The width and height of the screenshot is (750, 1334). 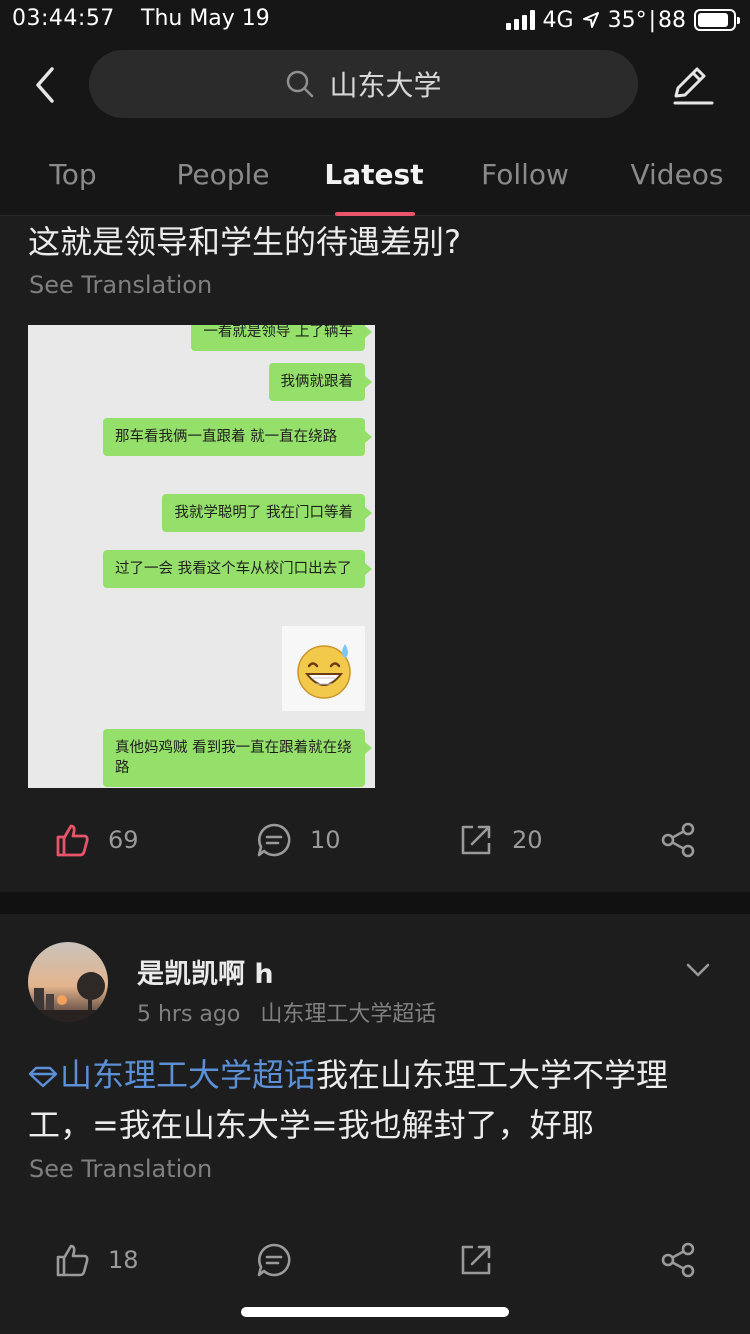 What do you see at coordinates (717, 20) in the screenshot?
I see `battery-icon` at bounding box center [717, 20].